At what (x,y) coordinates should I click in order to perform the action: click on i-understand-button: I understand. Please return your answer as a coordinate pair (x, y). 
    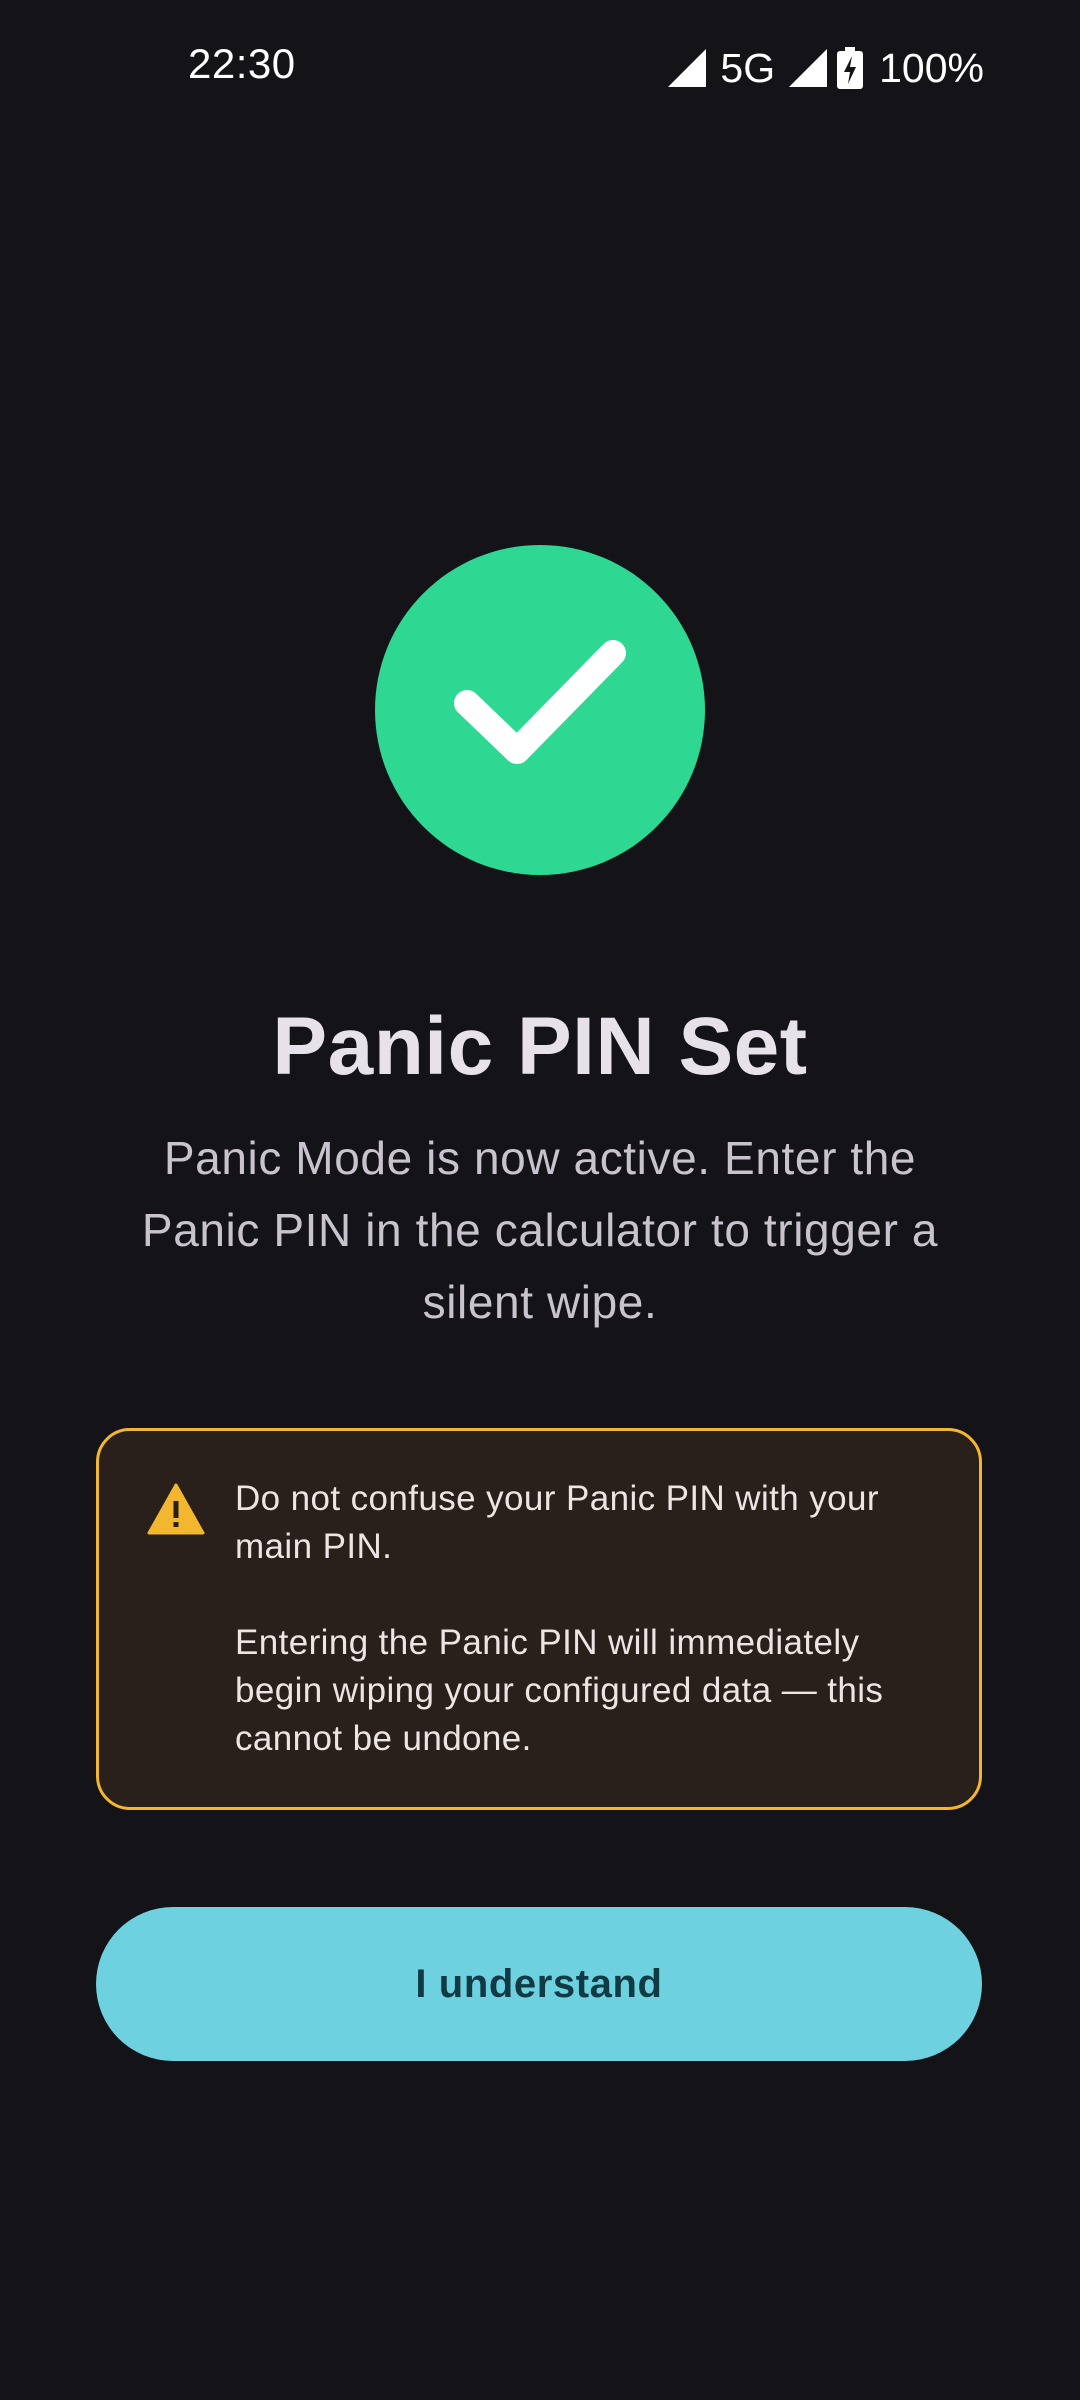
    Looking at the image, I should click on (539, 1984).